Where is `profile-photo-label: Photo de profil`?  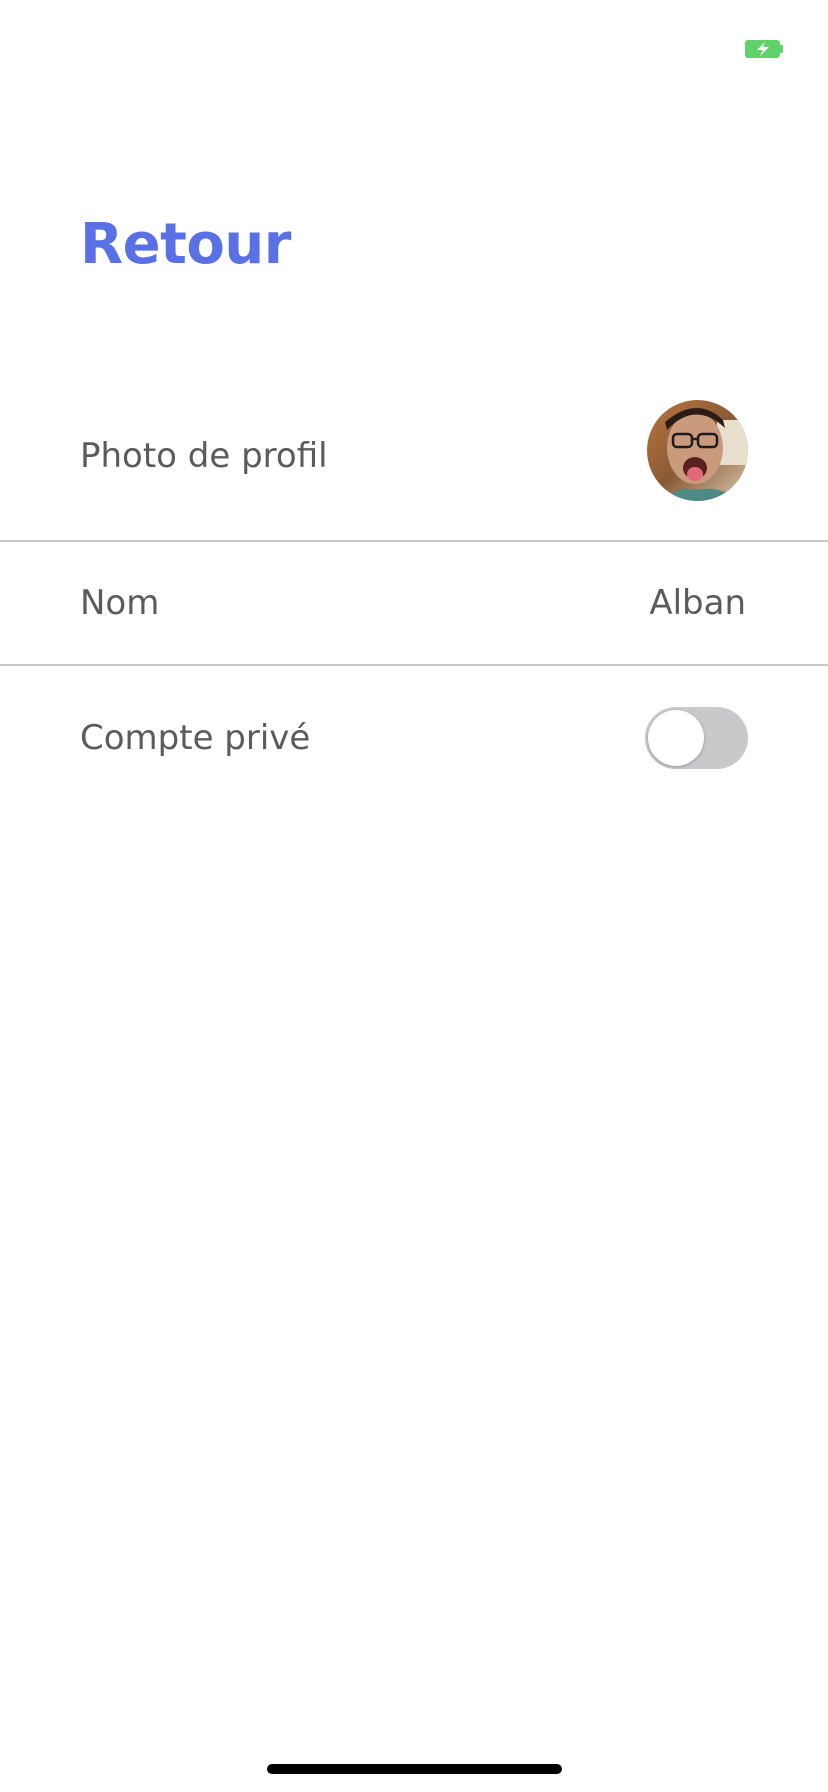 profile-photo-label: Photo de profil is located at coordinates (204, 456).